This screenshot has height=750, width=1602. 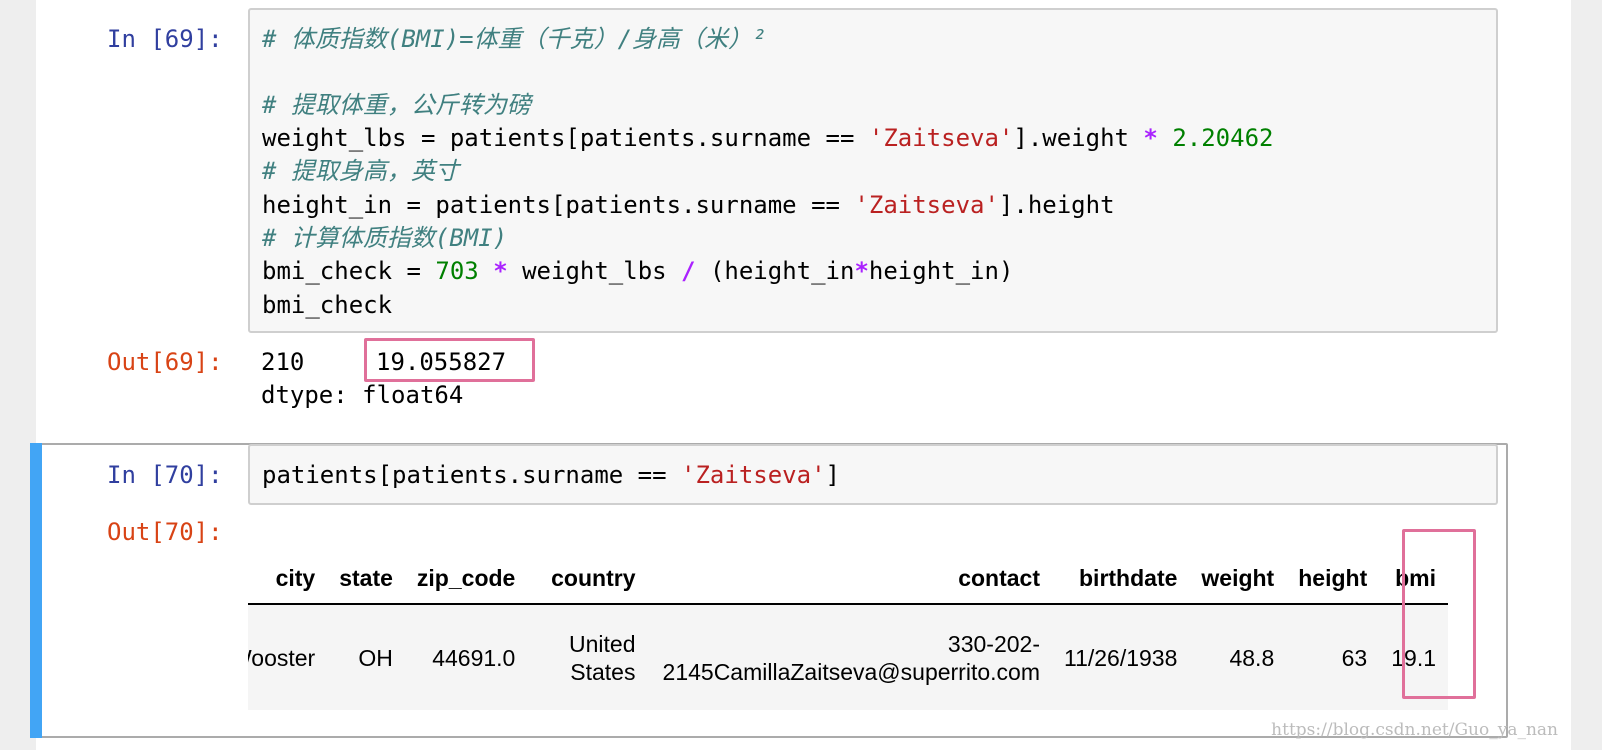 I want to click on watermark: https://blog.csdn.net/Guo_ya_nan, so click(x=1414, y=730).